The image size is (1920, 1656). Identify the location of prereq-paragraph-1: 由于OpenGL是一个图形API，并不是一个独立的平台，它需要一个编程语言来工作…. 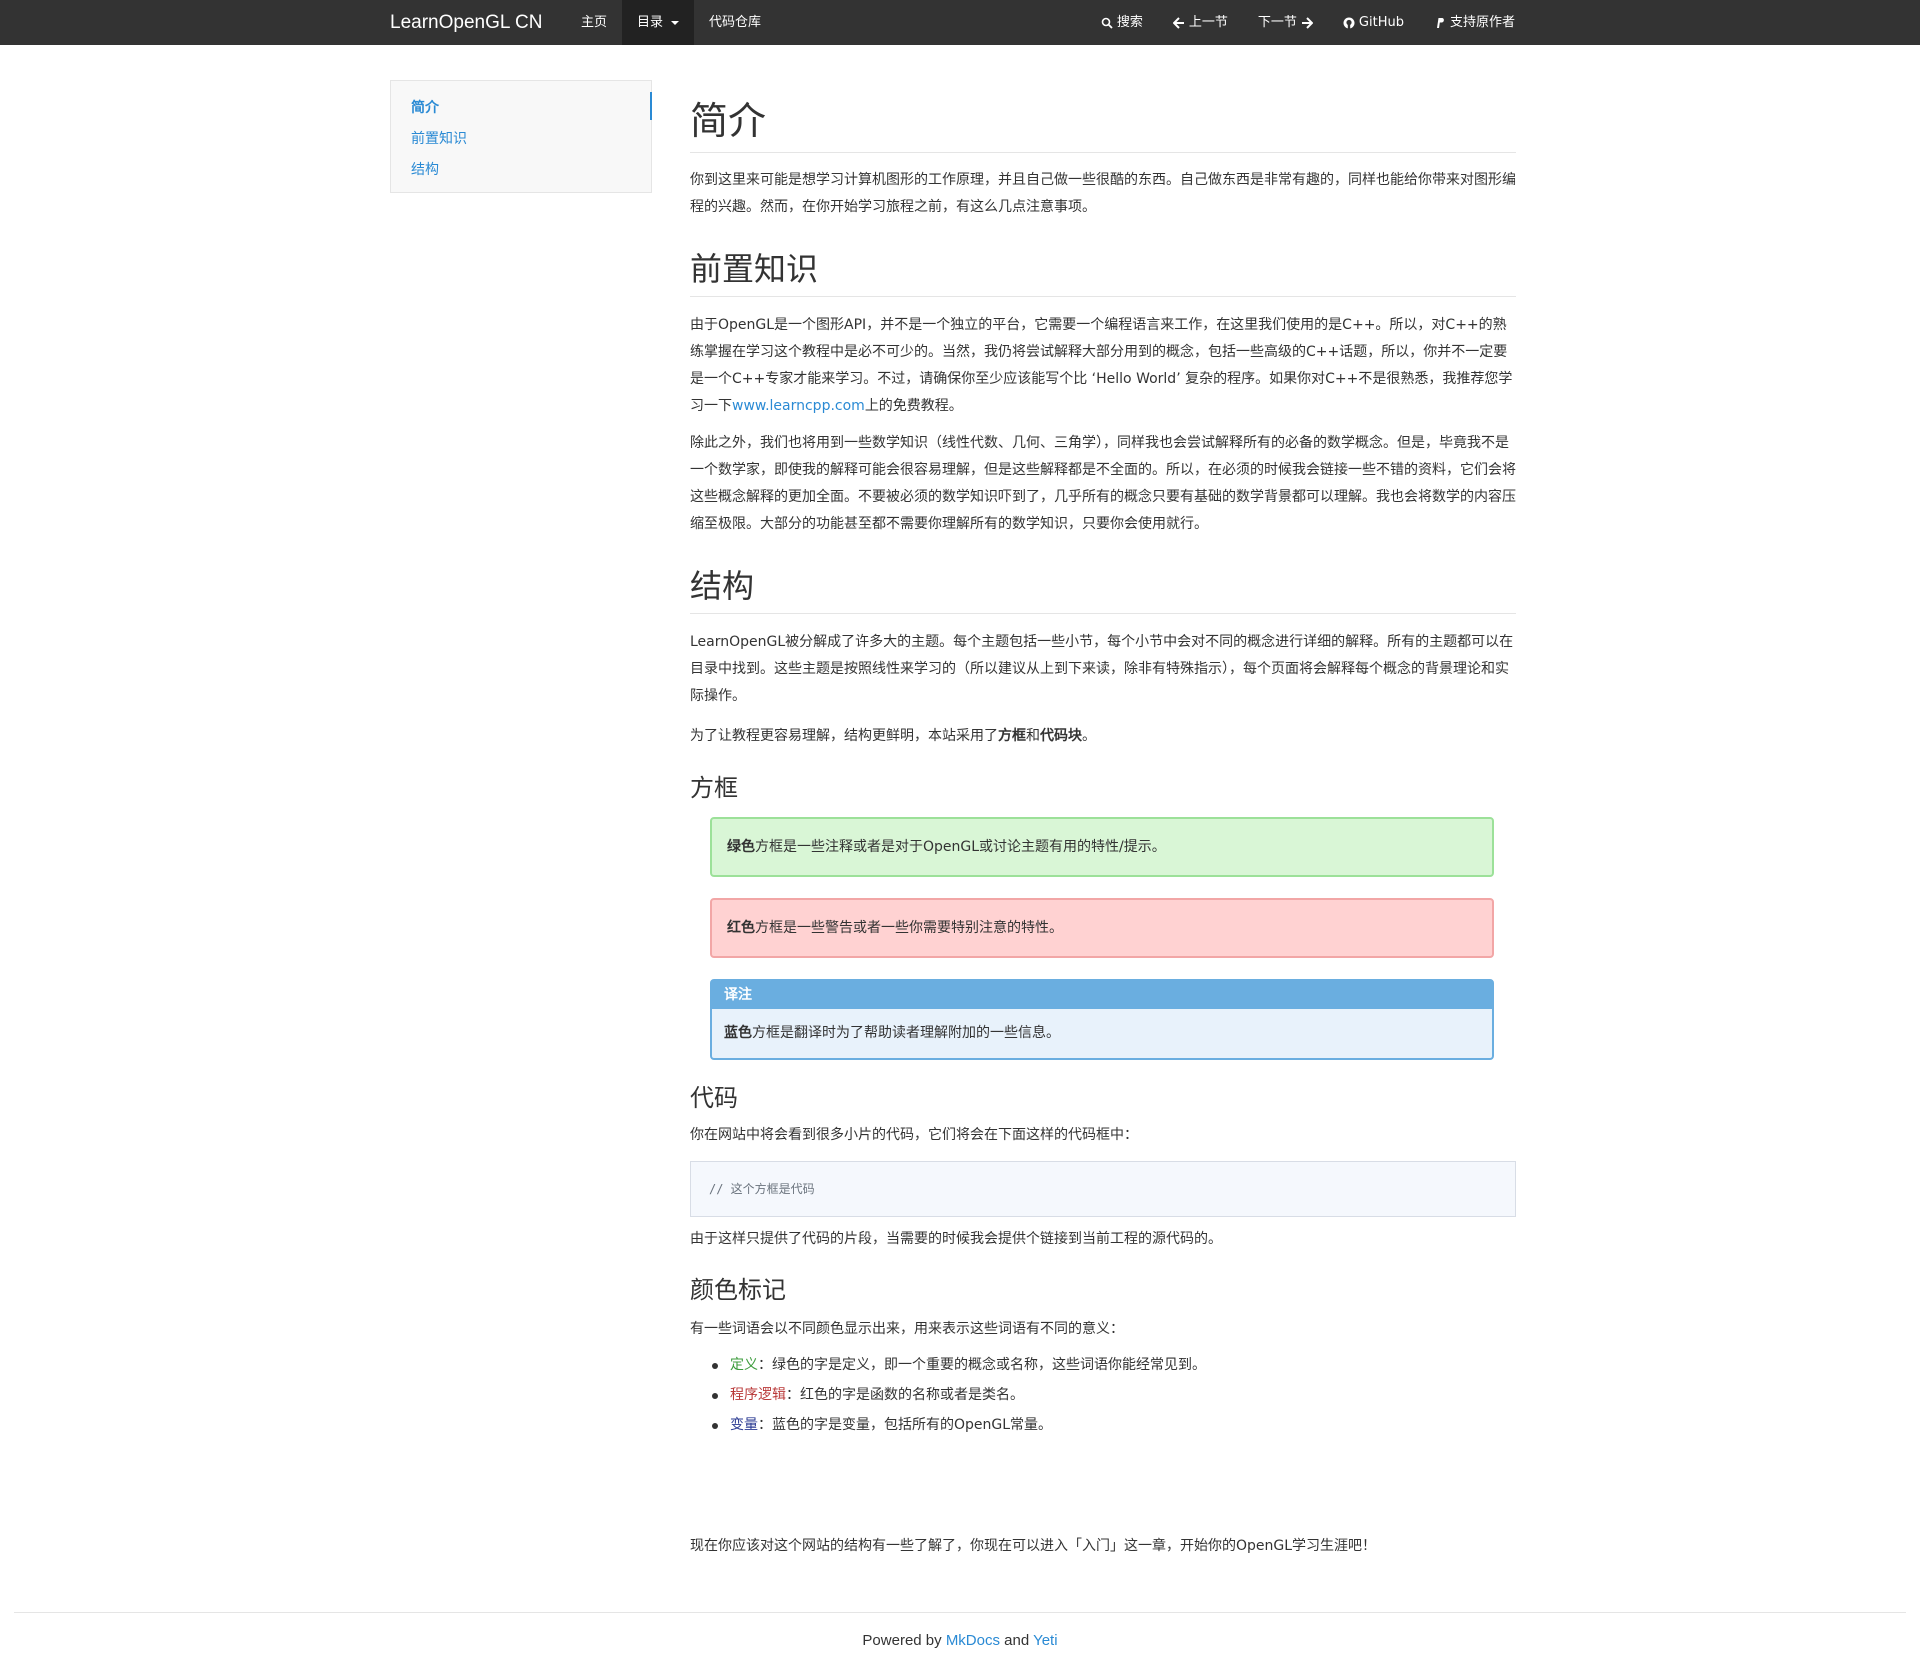
(1103, 366).